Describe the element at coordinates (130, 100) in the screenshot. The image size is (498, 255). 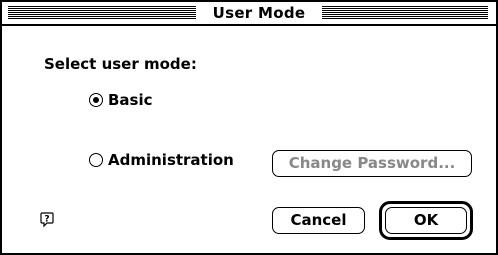
I see `radio-basic-label: Basic` at that location.